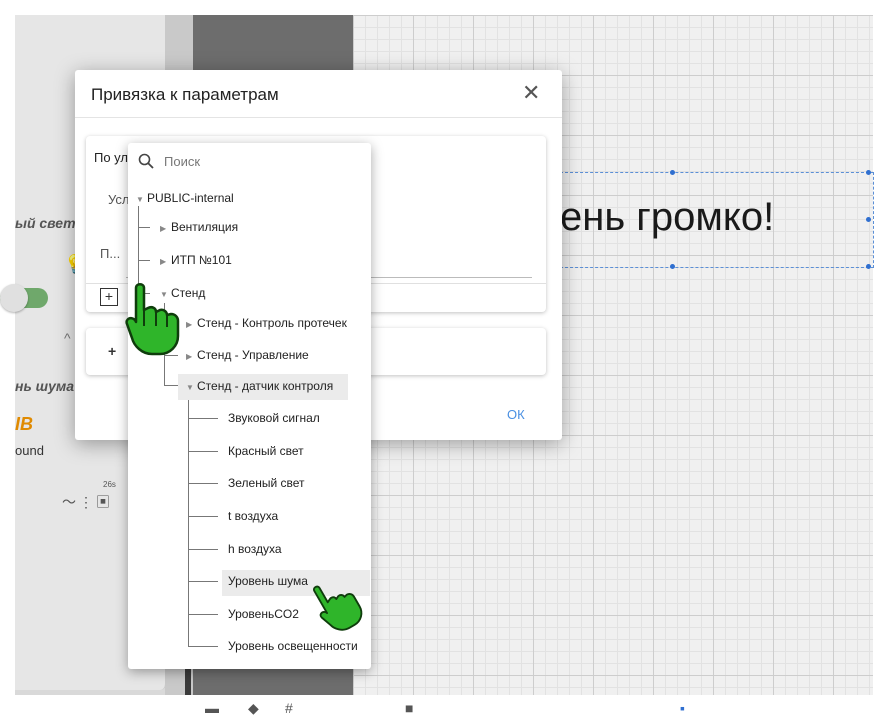 Image resolution: width=885 pixels, height=722 pixels. What do you see at coordinates (274, 418) in the screenshot?
I see `tree-leaf-sound-signal: Звуковой сигнал` at bounding box center [274, 418].